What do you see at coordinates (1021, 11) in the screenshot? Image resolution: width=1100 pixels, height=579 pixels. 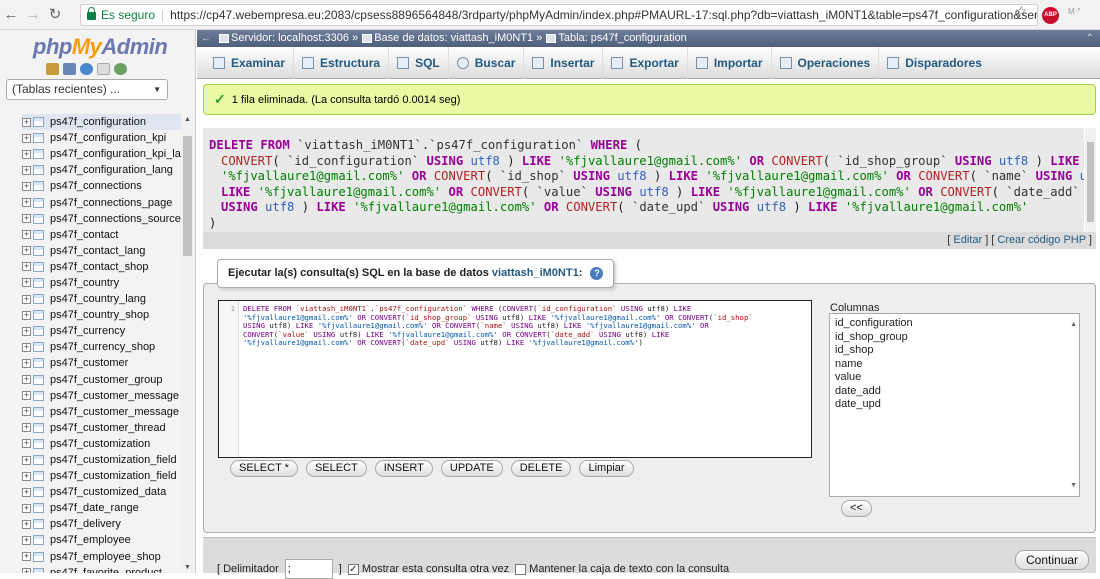 I see `bookmark-star-icon: ☆` at bounding box center [1021, 11].